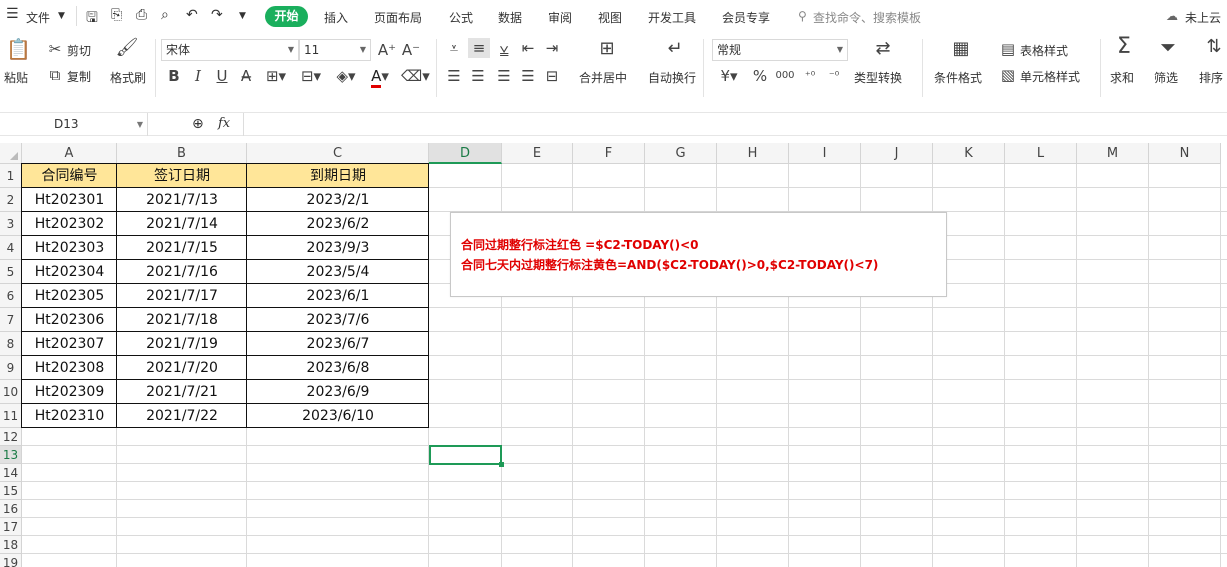 The image size is (1227, 567). What do you see at coordinates (961, 49) in the screenshot?
I see `conditional-format-icon: ▦` at bounding box center [961, 49].